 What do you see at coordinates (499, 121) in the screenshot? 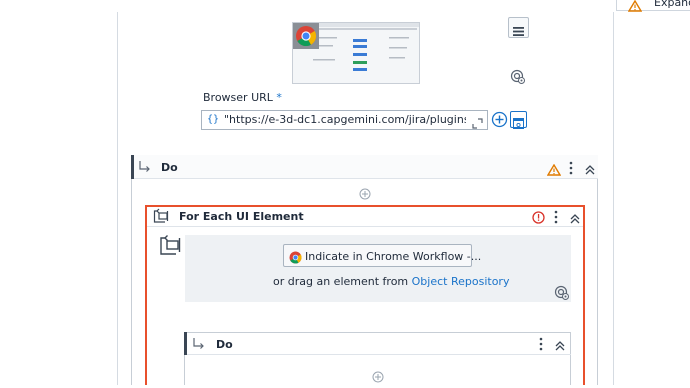
I see `add-variable-button` at bounding box center [499, 121].